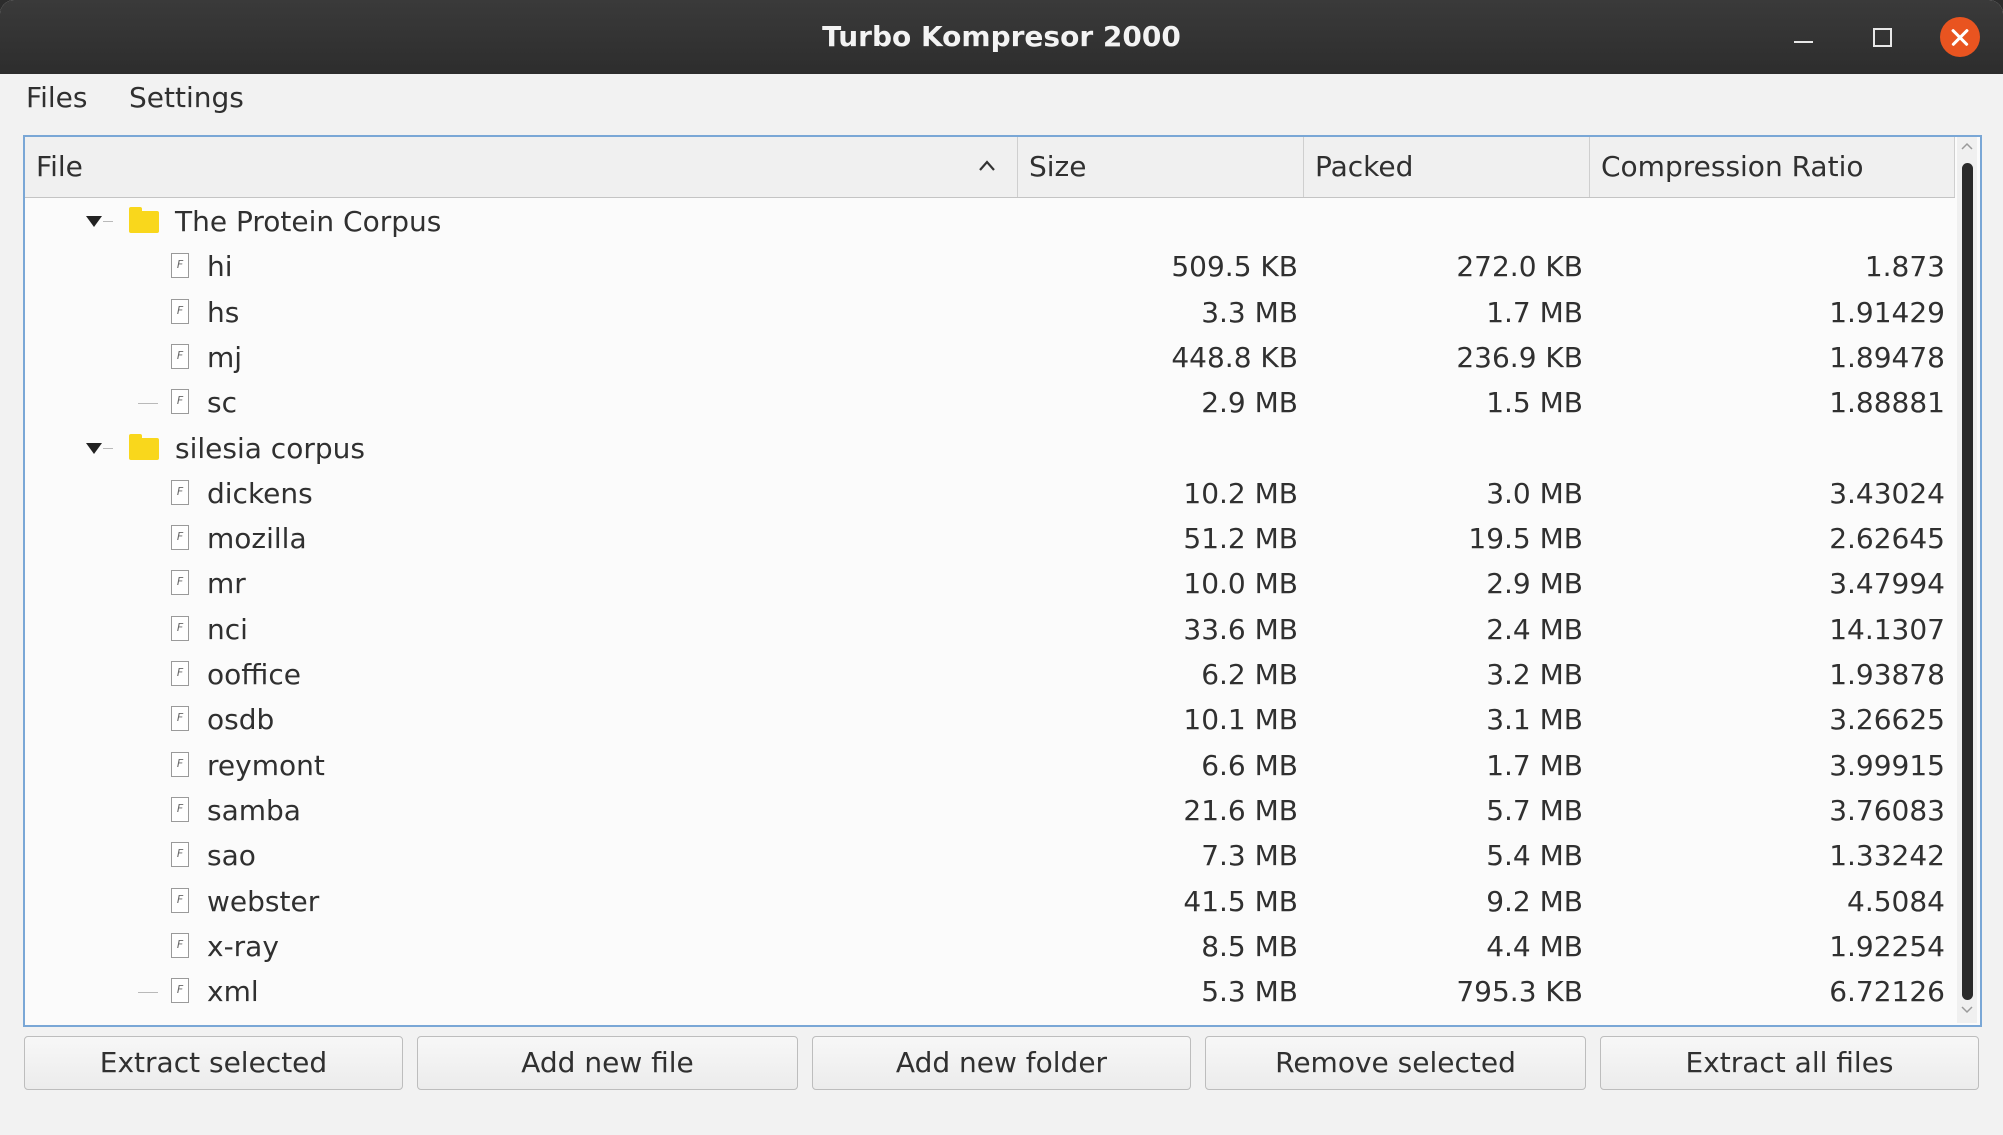 This screenshot has height=1135, width=2003. I want to click on menu-settings: Settings, so click(186, 98).